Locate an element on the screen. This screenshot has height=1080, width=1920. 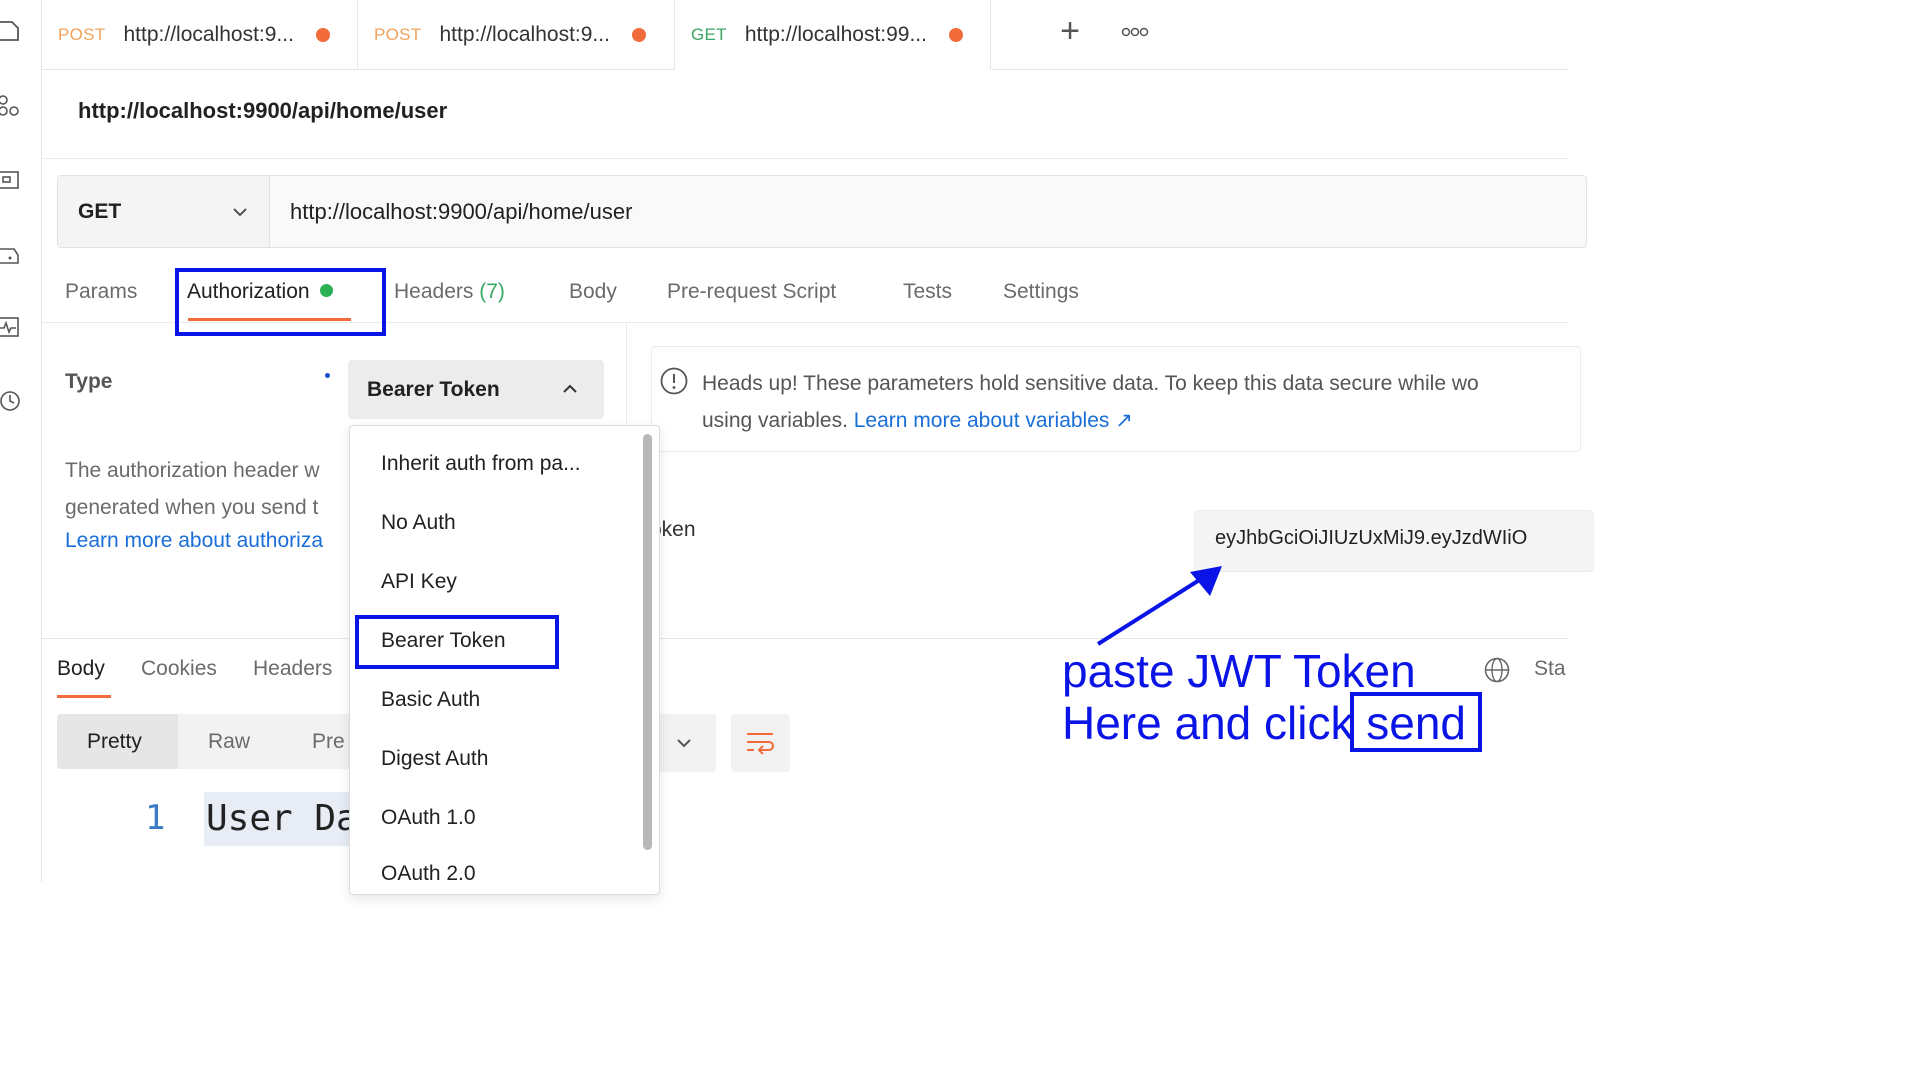
info-dot-icon is located at coordinates (327, 375).